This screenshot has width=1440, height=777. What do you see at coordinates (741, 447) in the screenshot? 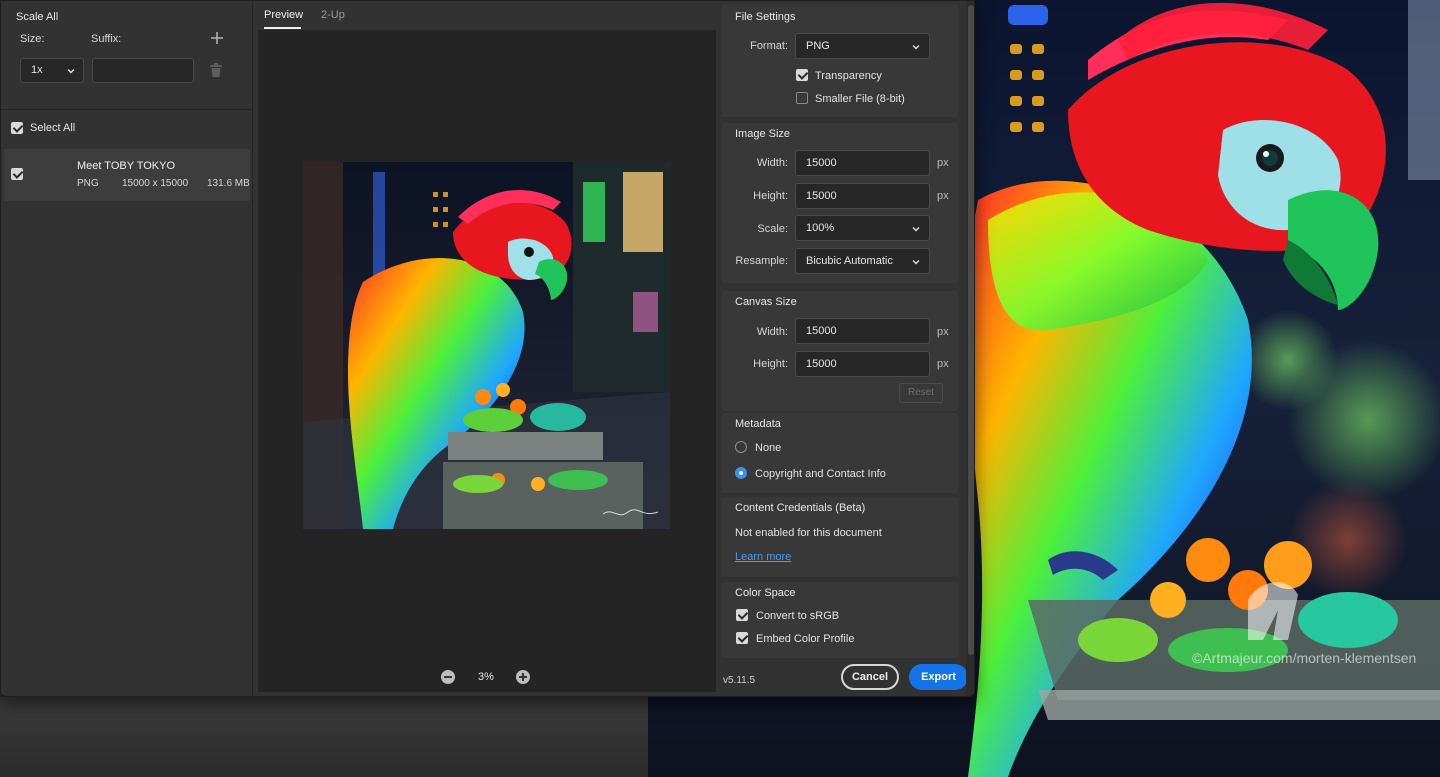
I see `metadata-none-radio` at bounding box center [741, 447].